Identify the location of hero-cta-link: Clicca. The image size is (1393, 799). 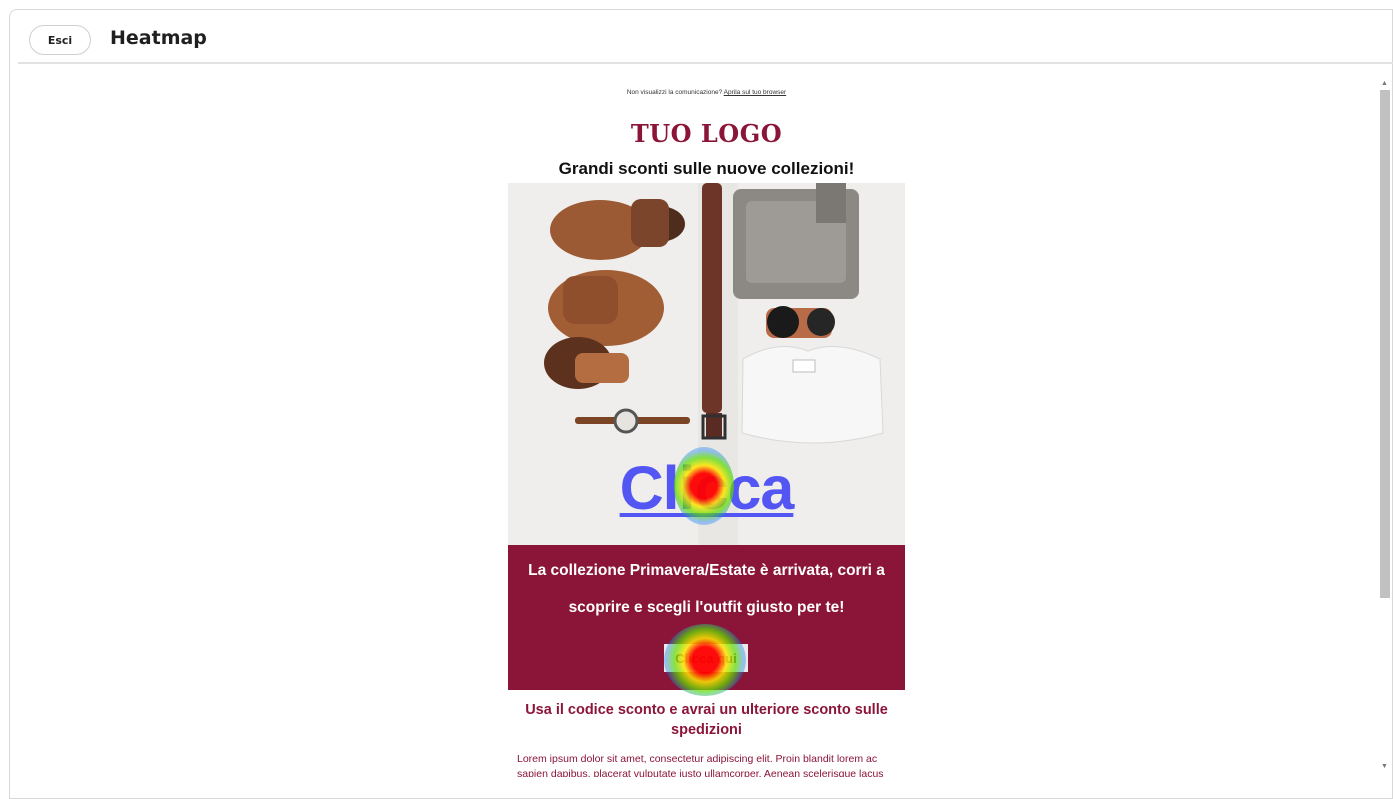
(706, 488).